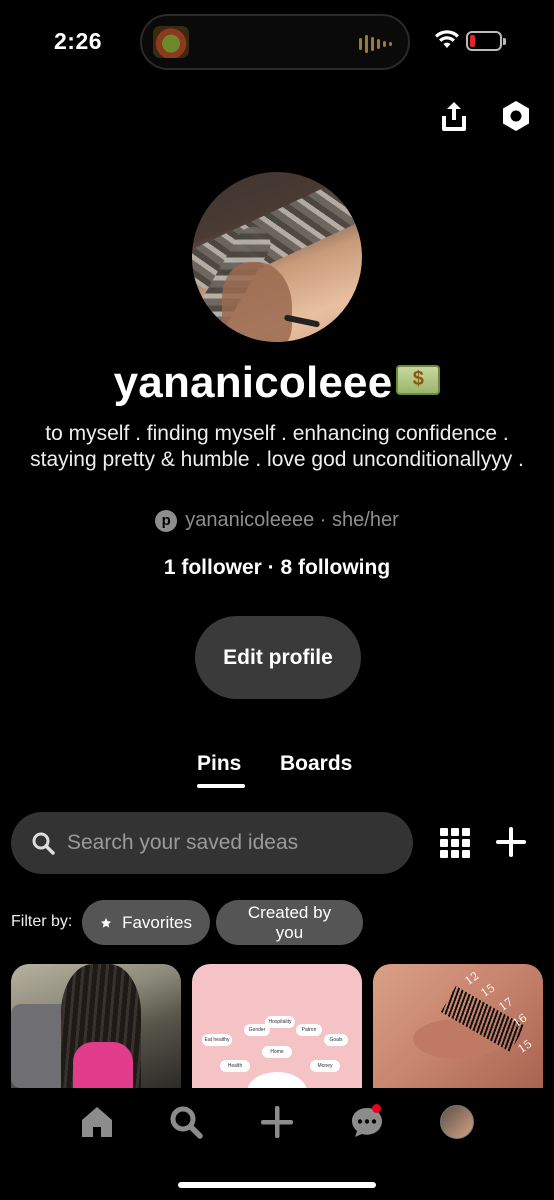 The width and height of the screenshot is (554, 1200). I want to click on filter-label: Filter by:, so click(42, 921).